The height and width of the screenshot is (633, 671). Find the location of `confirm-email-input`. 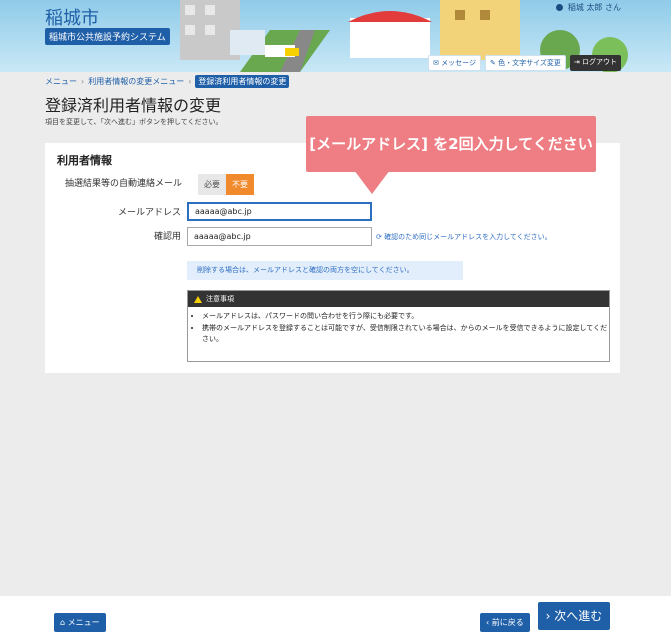

confirm-email-input is located at coordinates (279, 236).